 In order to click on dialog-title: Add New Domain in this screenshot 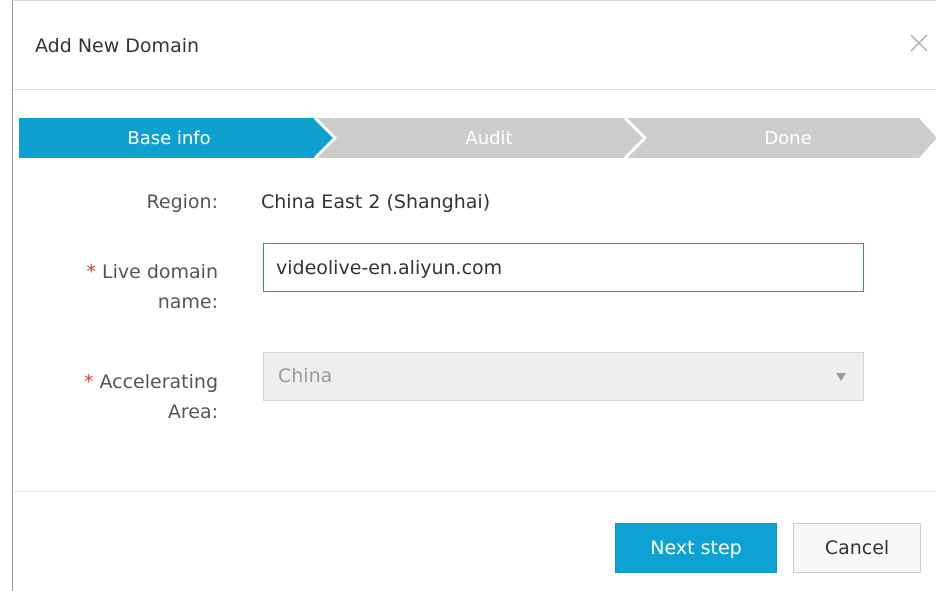, I will do `click(117, 46)`.